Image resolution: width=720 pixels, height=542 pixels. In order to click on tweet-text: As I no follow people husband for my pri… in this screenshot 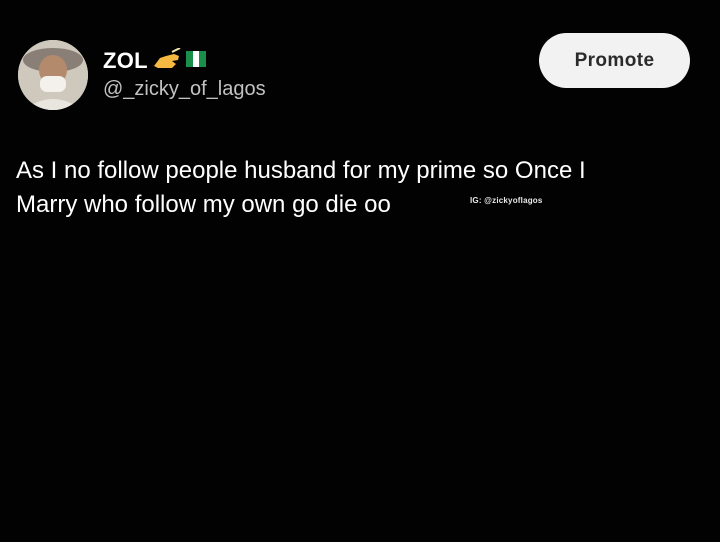, I will do `click(356, 188)`.